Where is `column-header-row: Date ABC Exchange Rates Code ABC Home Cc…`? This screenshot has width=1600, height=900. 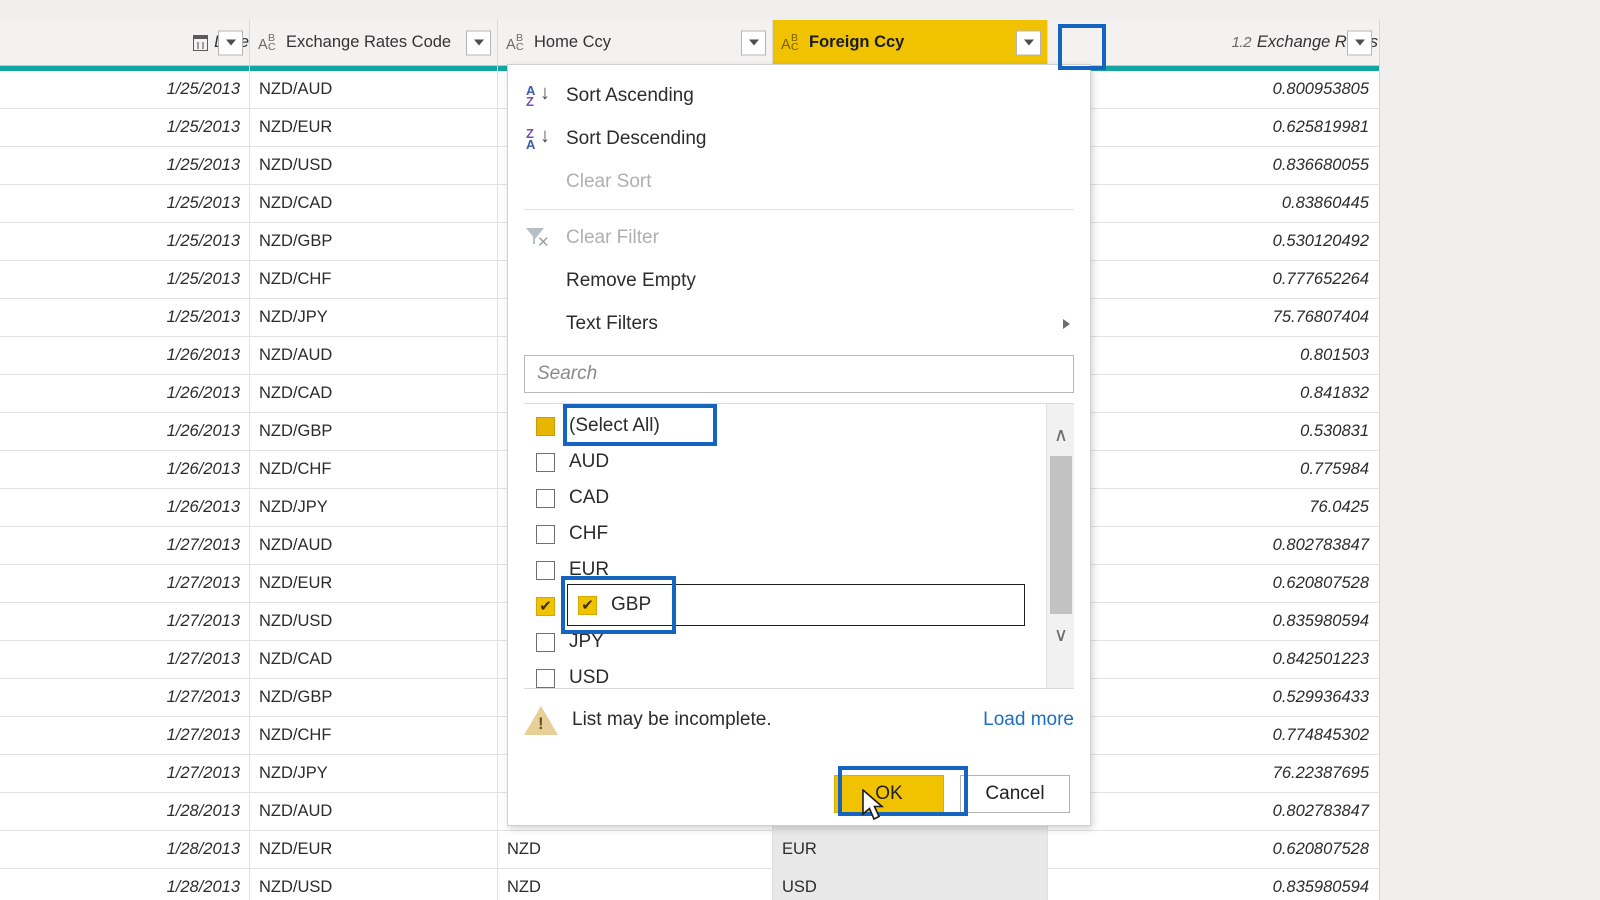
column-header-row: Date ABC Exchange Rates Code ABC Home Cc… is located at coordinates (689, 43).